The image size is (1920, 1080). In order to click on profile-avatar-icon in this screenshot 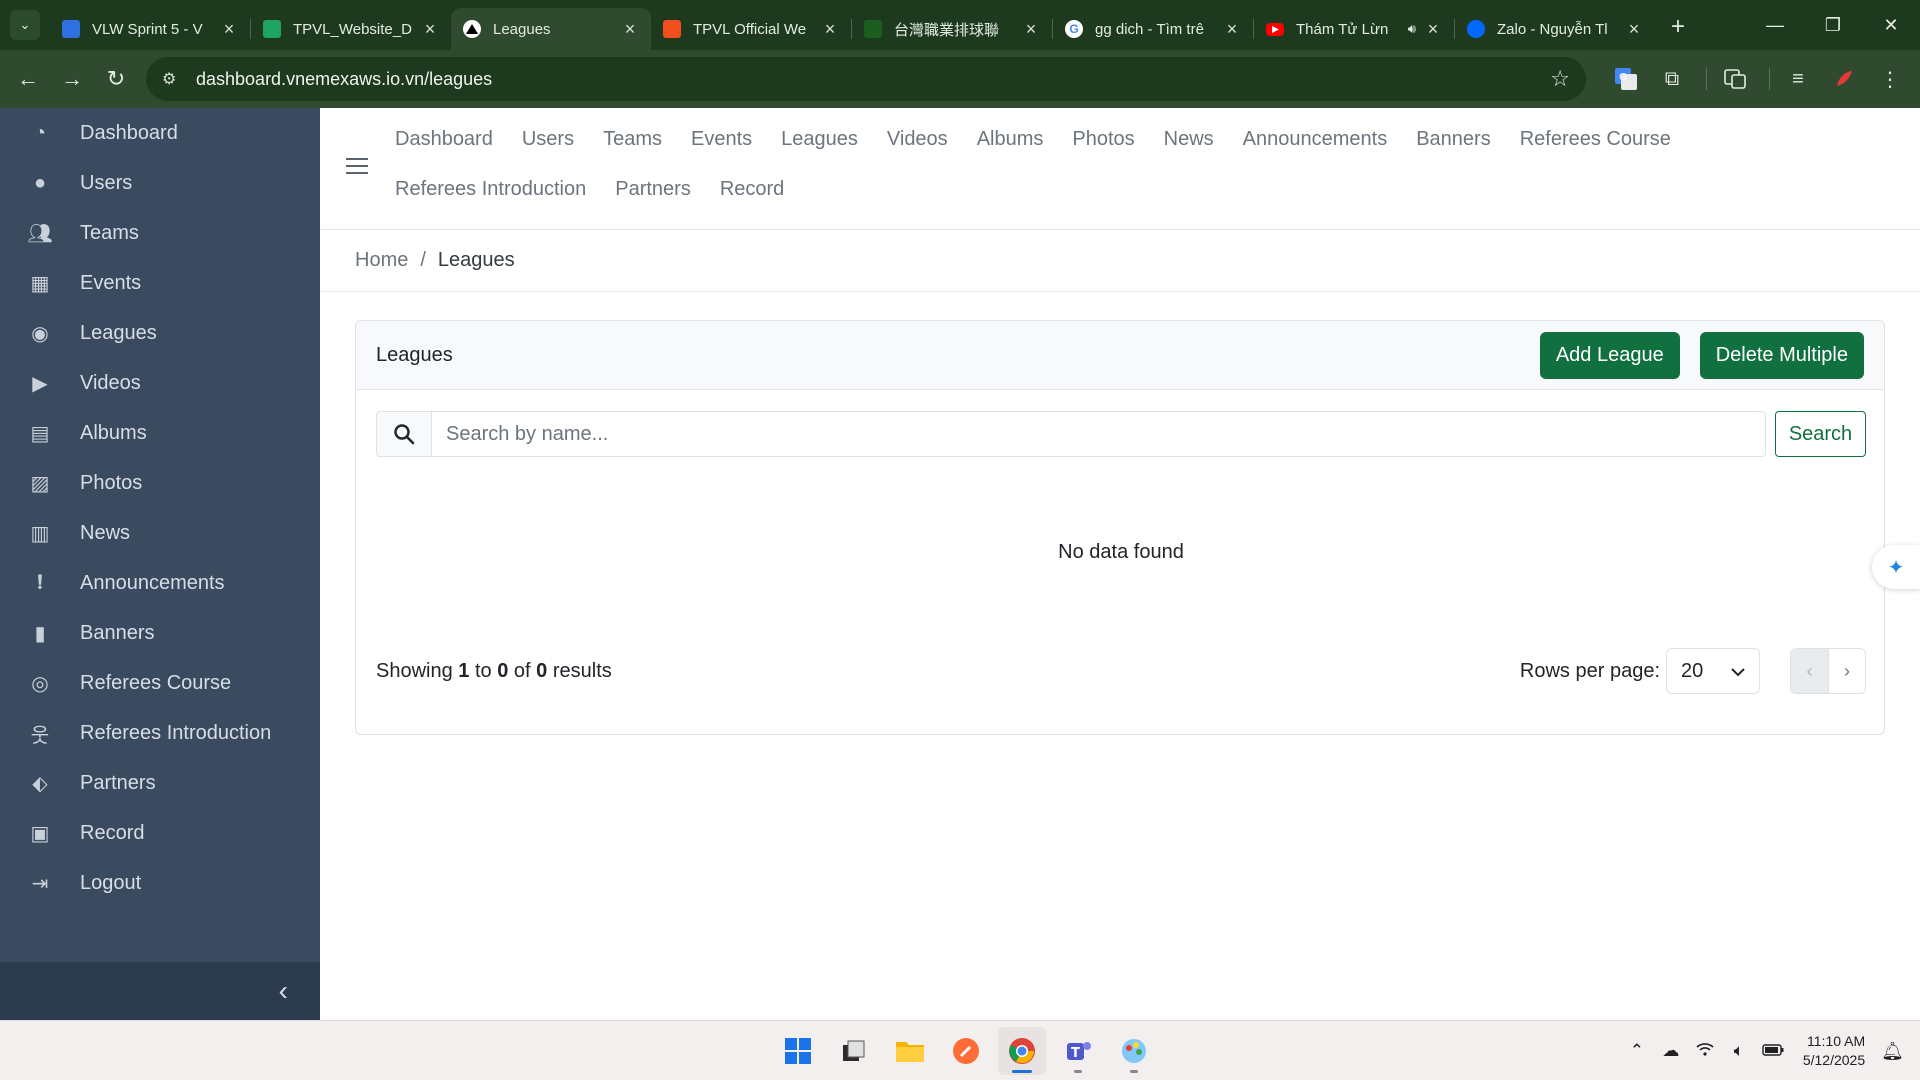, I will do `click(1844, 79)`.